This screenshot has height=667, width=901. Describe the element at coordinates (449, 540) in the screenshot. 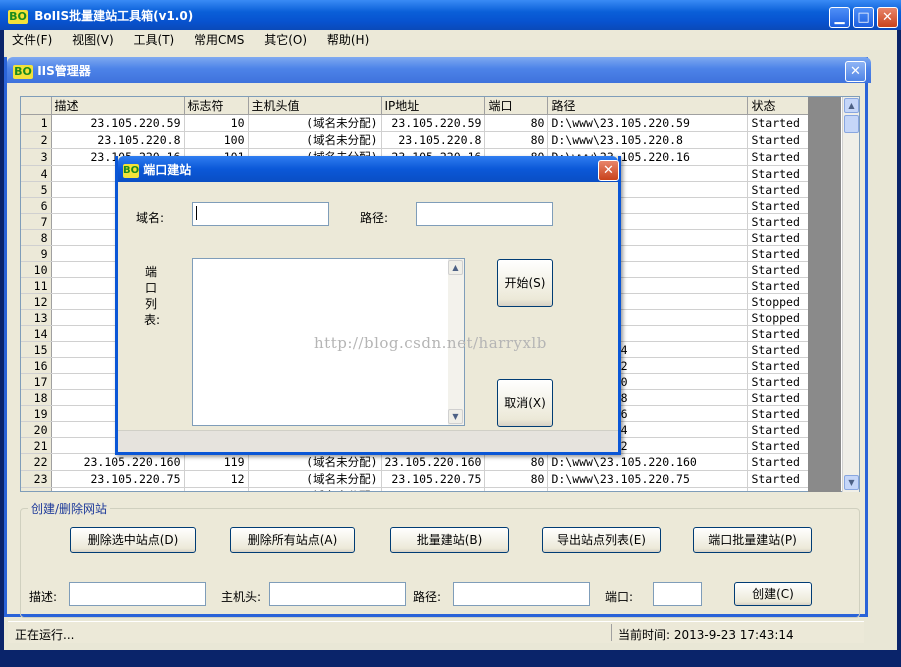

I see `batch-create-button: 批量建站(B)` at that location.